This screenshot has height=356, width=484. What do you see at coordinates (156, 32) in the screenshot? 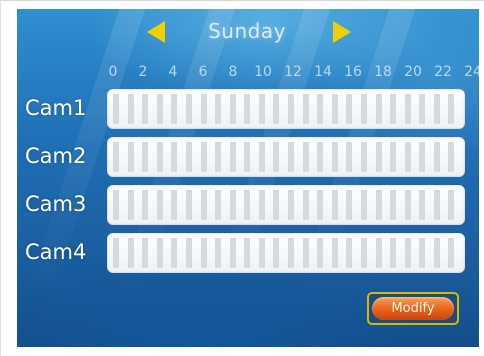
I see `prev-day-arrow-icon` at bounding box center [156, 32].